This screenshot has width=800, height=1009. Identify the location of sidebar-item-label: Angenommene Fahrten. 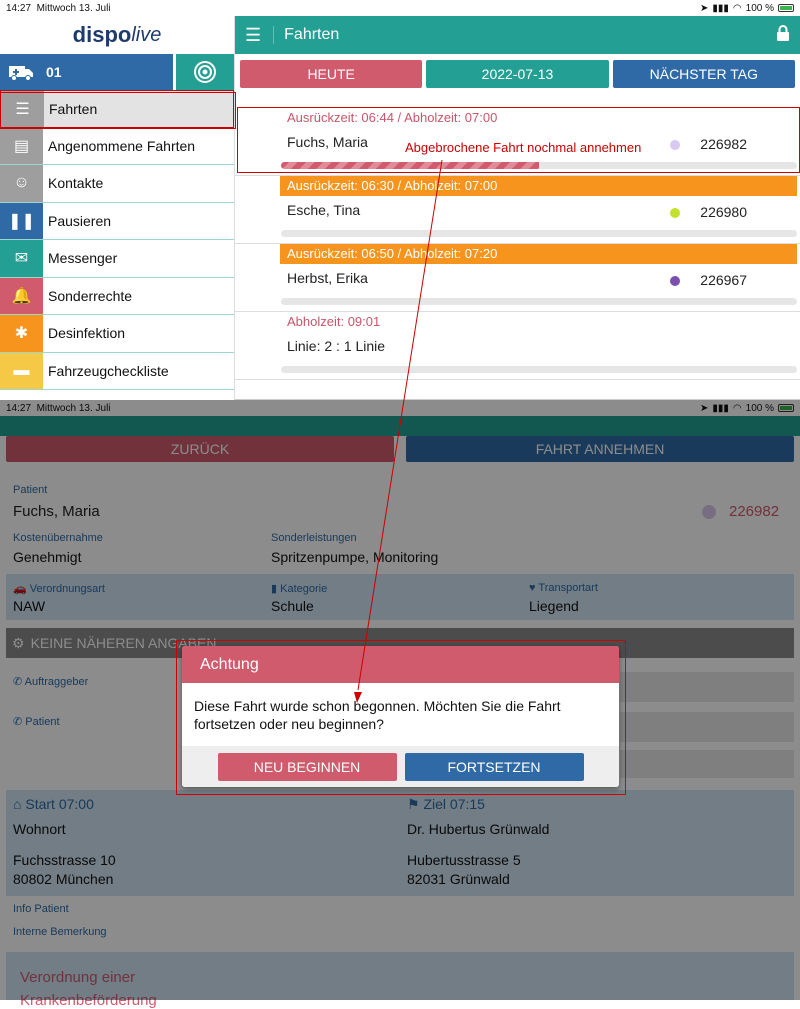
(122, 145).